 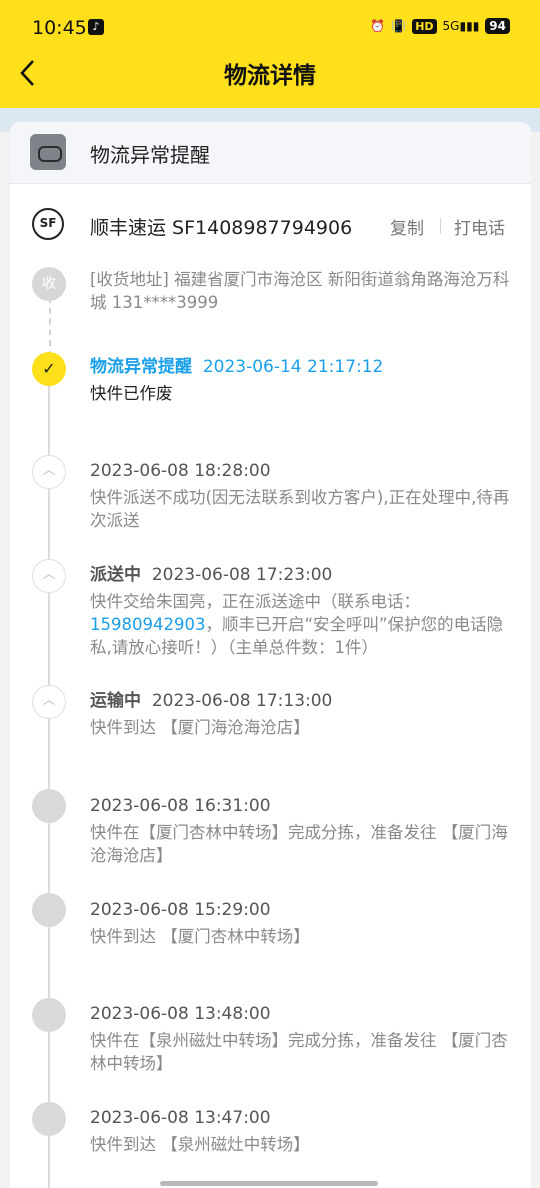 I want to click on copy-button: 复制, so click(x=407, y=226).